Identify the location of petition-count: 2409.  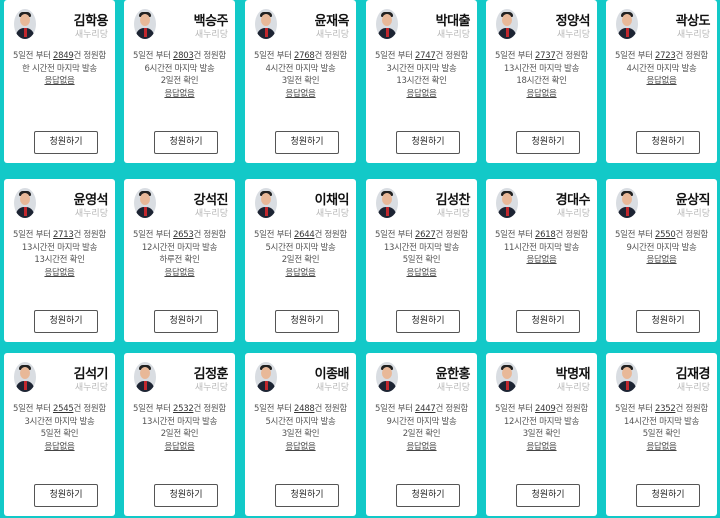
(545, 409).